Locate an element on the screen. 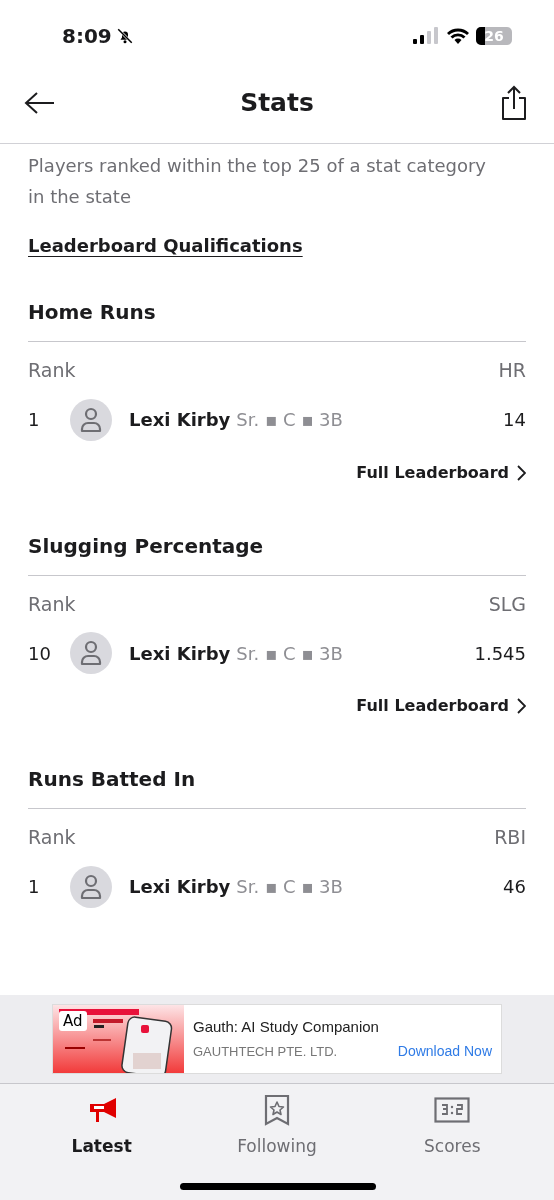  ad-badge: Ad is located at coordinates (73, 1021).